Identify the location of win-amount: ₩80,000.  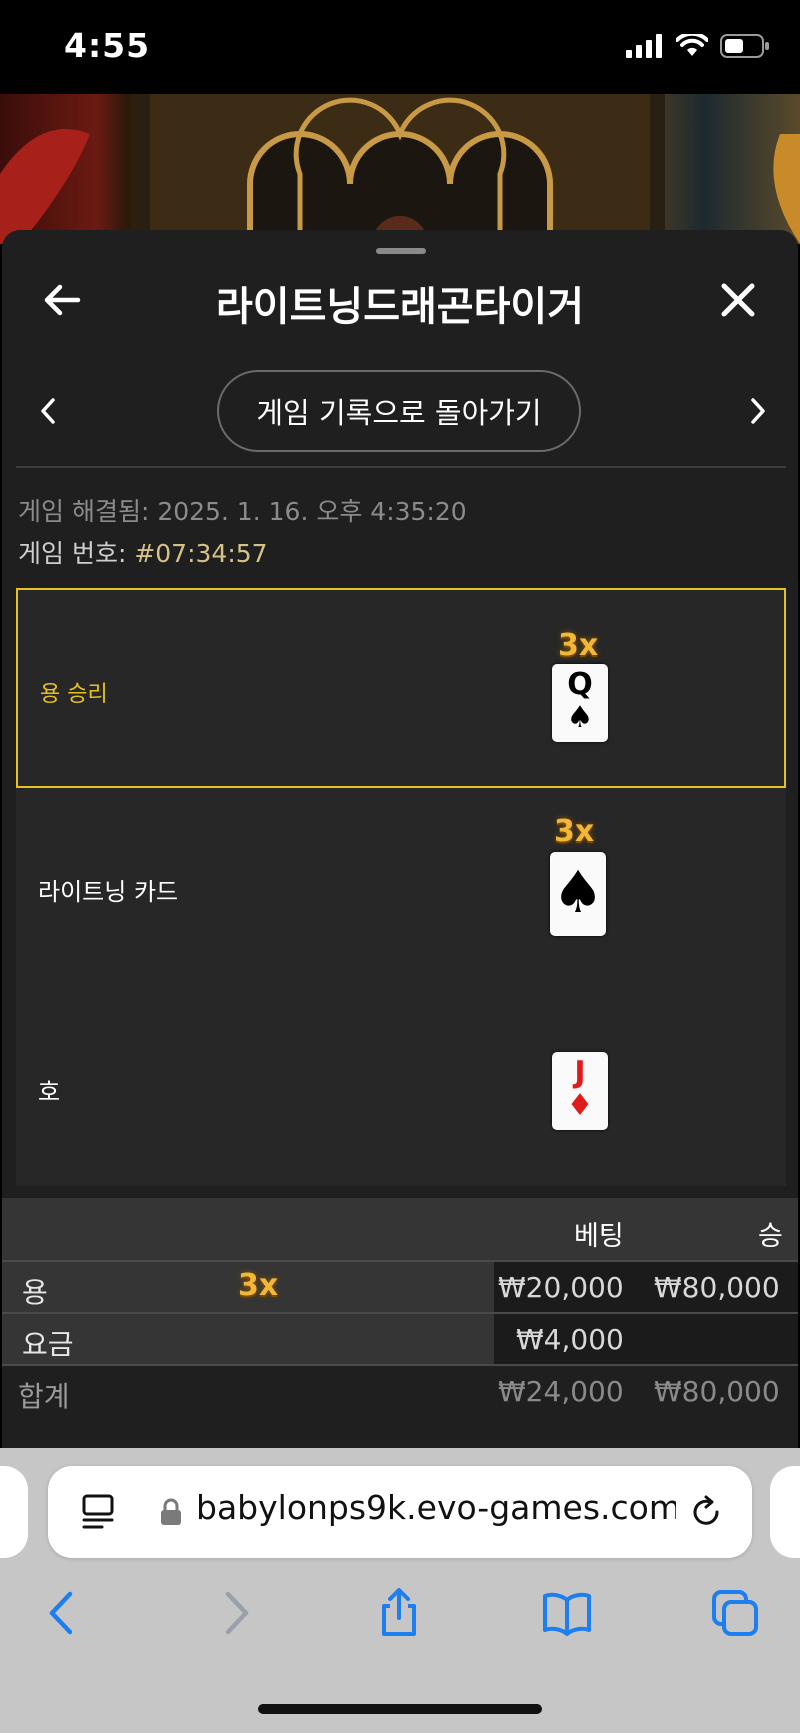
(717, 1287).